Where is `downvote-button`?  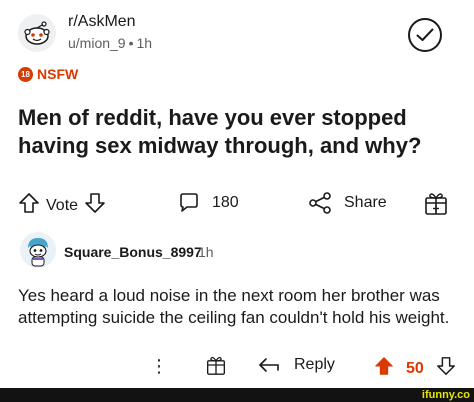
downvote-button is located at coordinates (95, 205).